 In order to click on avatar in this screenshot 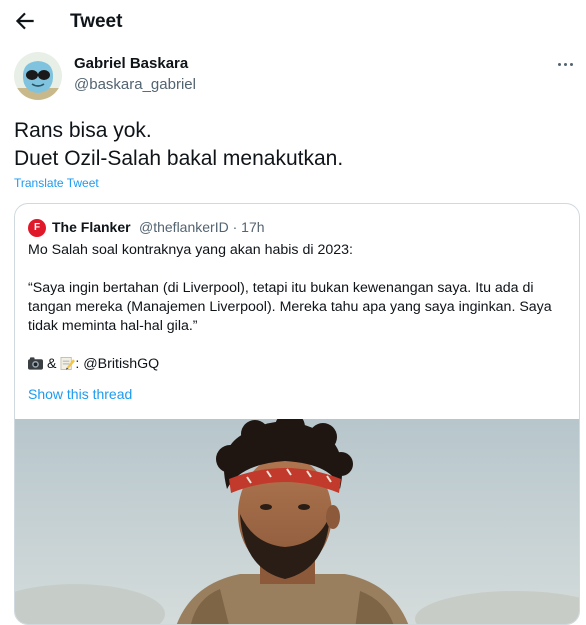, I will do `click(38, 76)`.